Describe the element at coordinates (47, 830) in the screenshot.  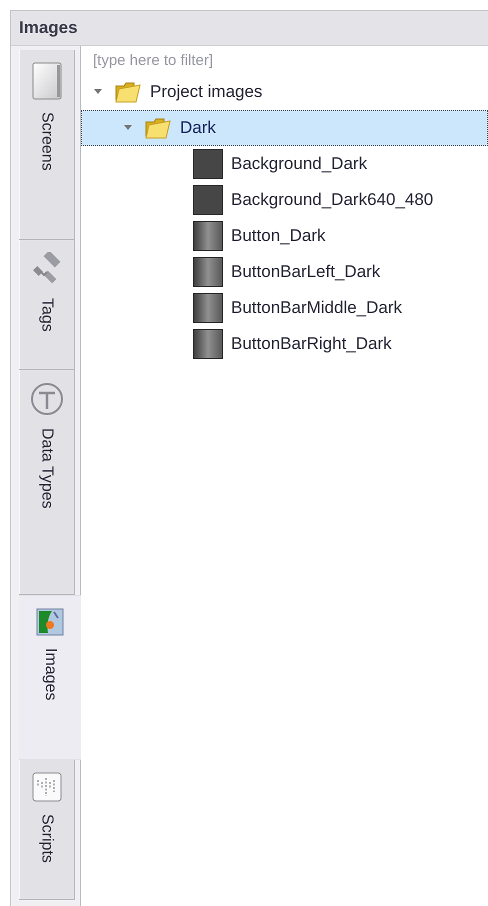
I see `side-tab: Scripts` at that location.